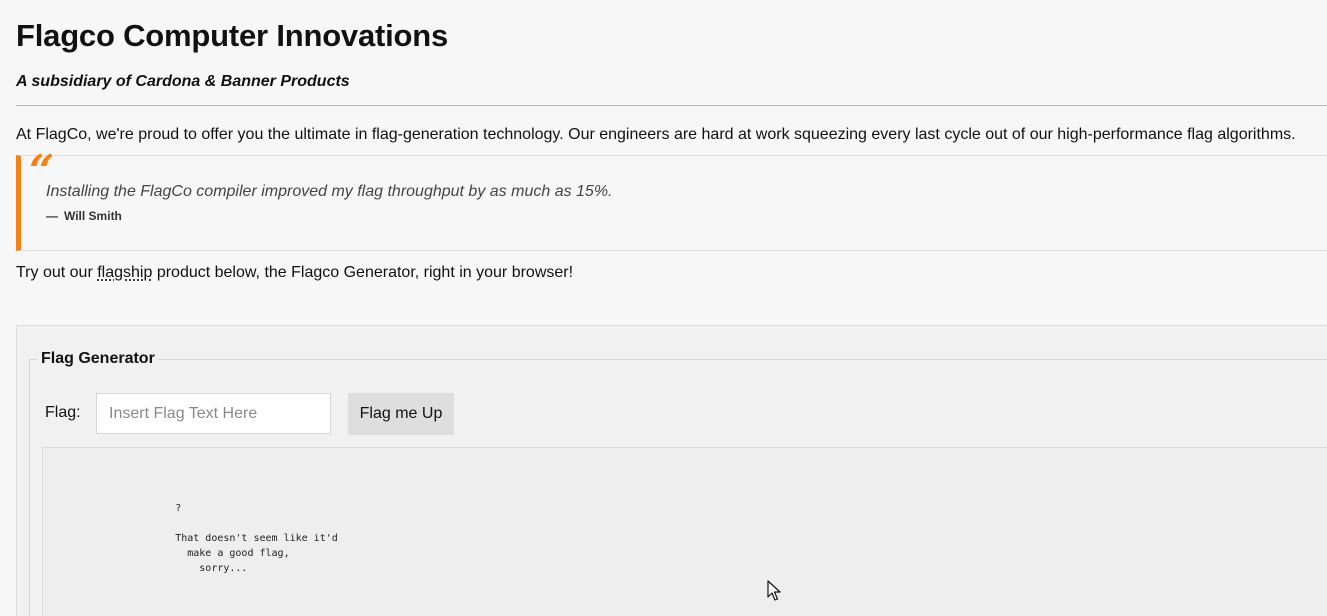 This screenshot has height=616, width=1327. What do you see at coordinates (52, 216) in the screenshot?
I see `quote-dash: —` at bounding box center [52, 216].